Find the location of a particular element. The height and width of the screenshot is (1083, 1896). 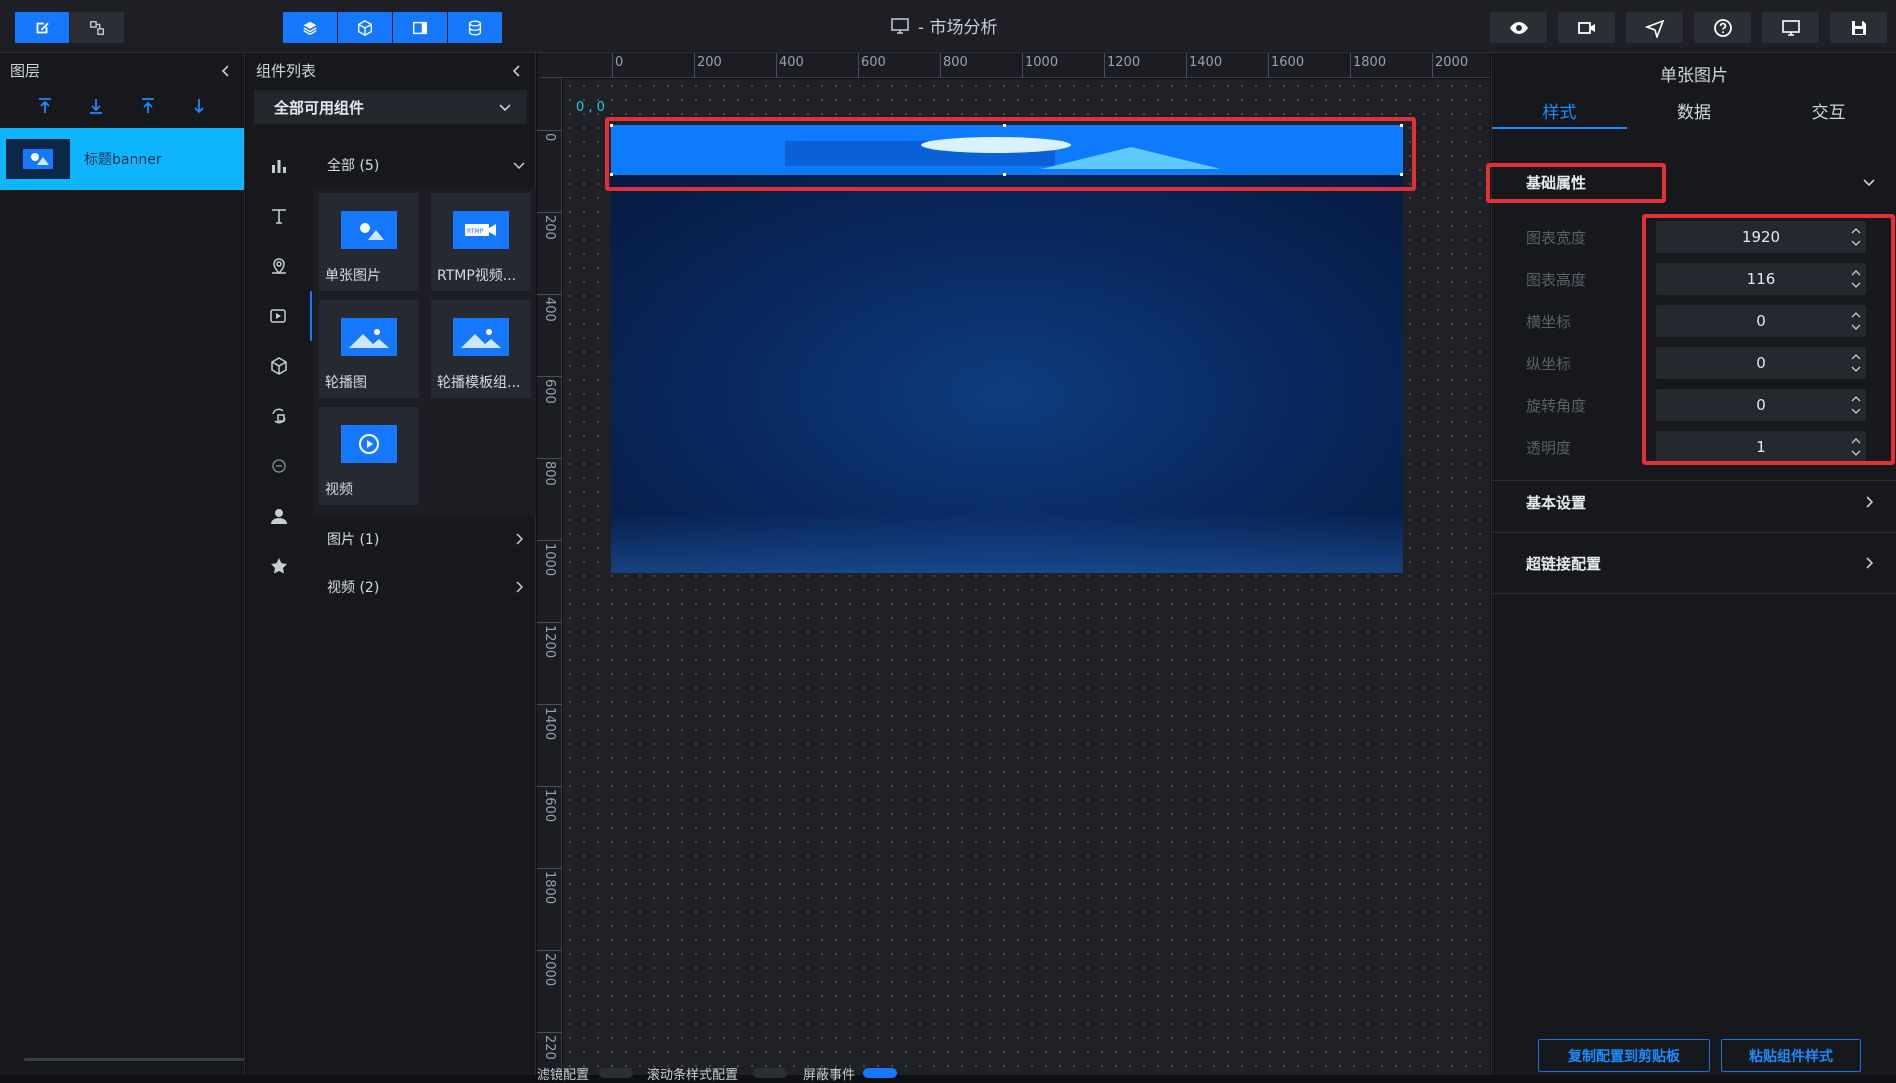

edit-mode-button is located at coordinates (42, 27).